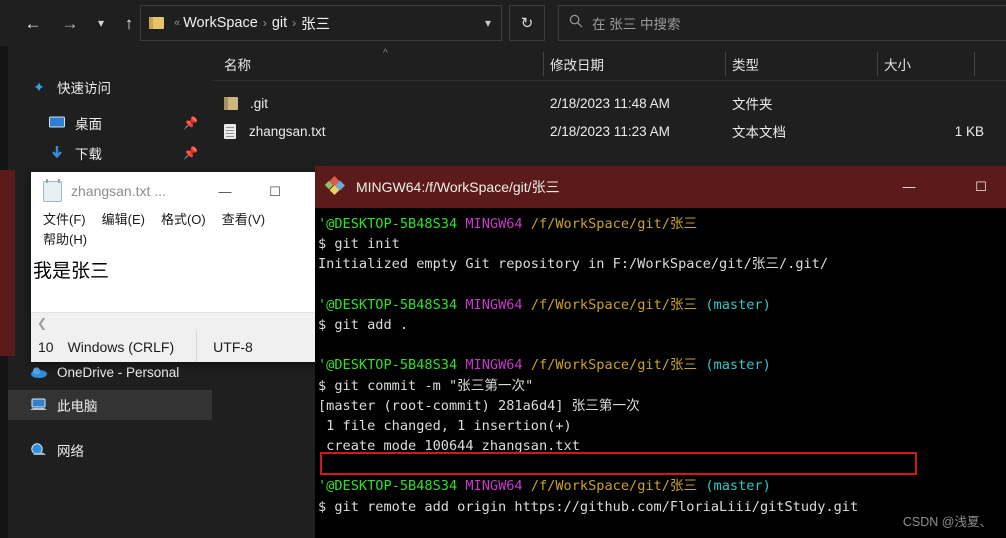  What do you see at coordinates (70, 23) in the screenshot?
I see `forward-button: →` at bounding box center [70, 23].